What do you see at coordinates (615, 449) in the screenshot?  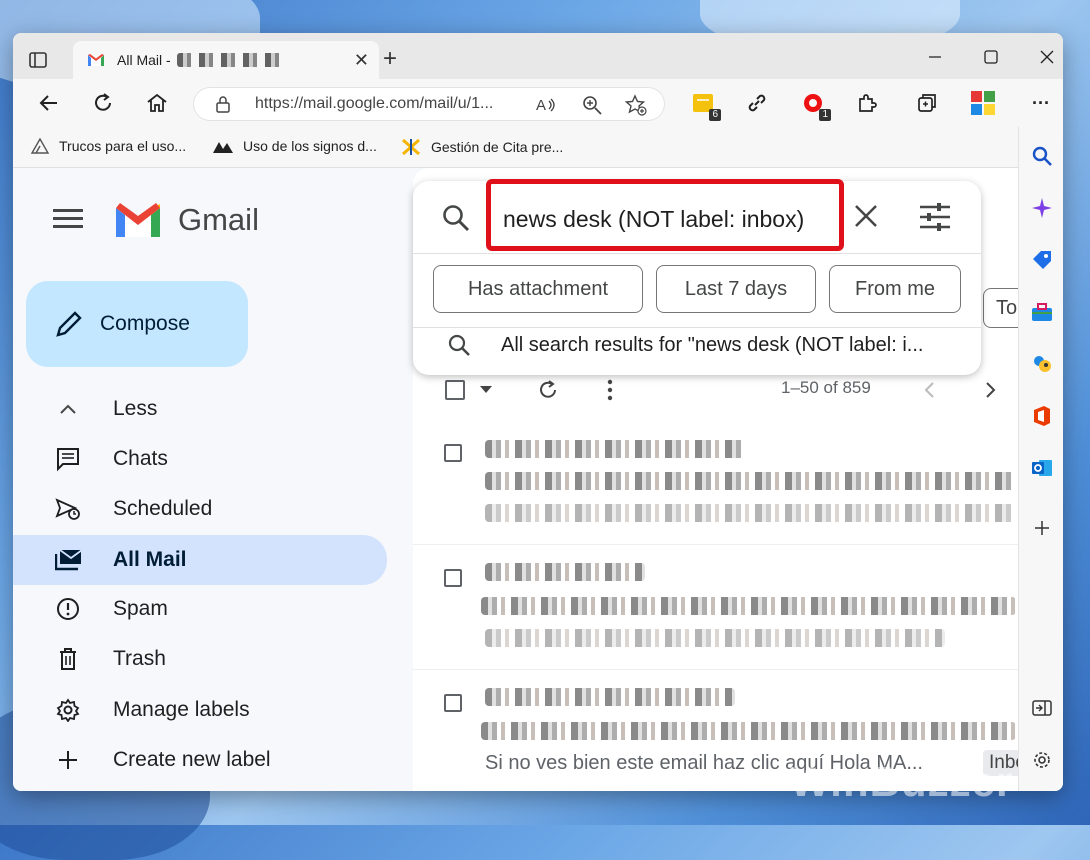 I see `redacted-sender` at bounding box center [615, 449].